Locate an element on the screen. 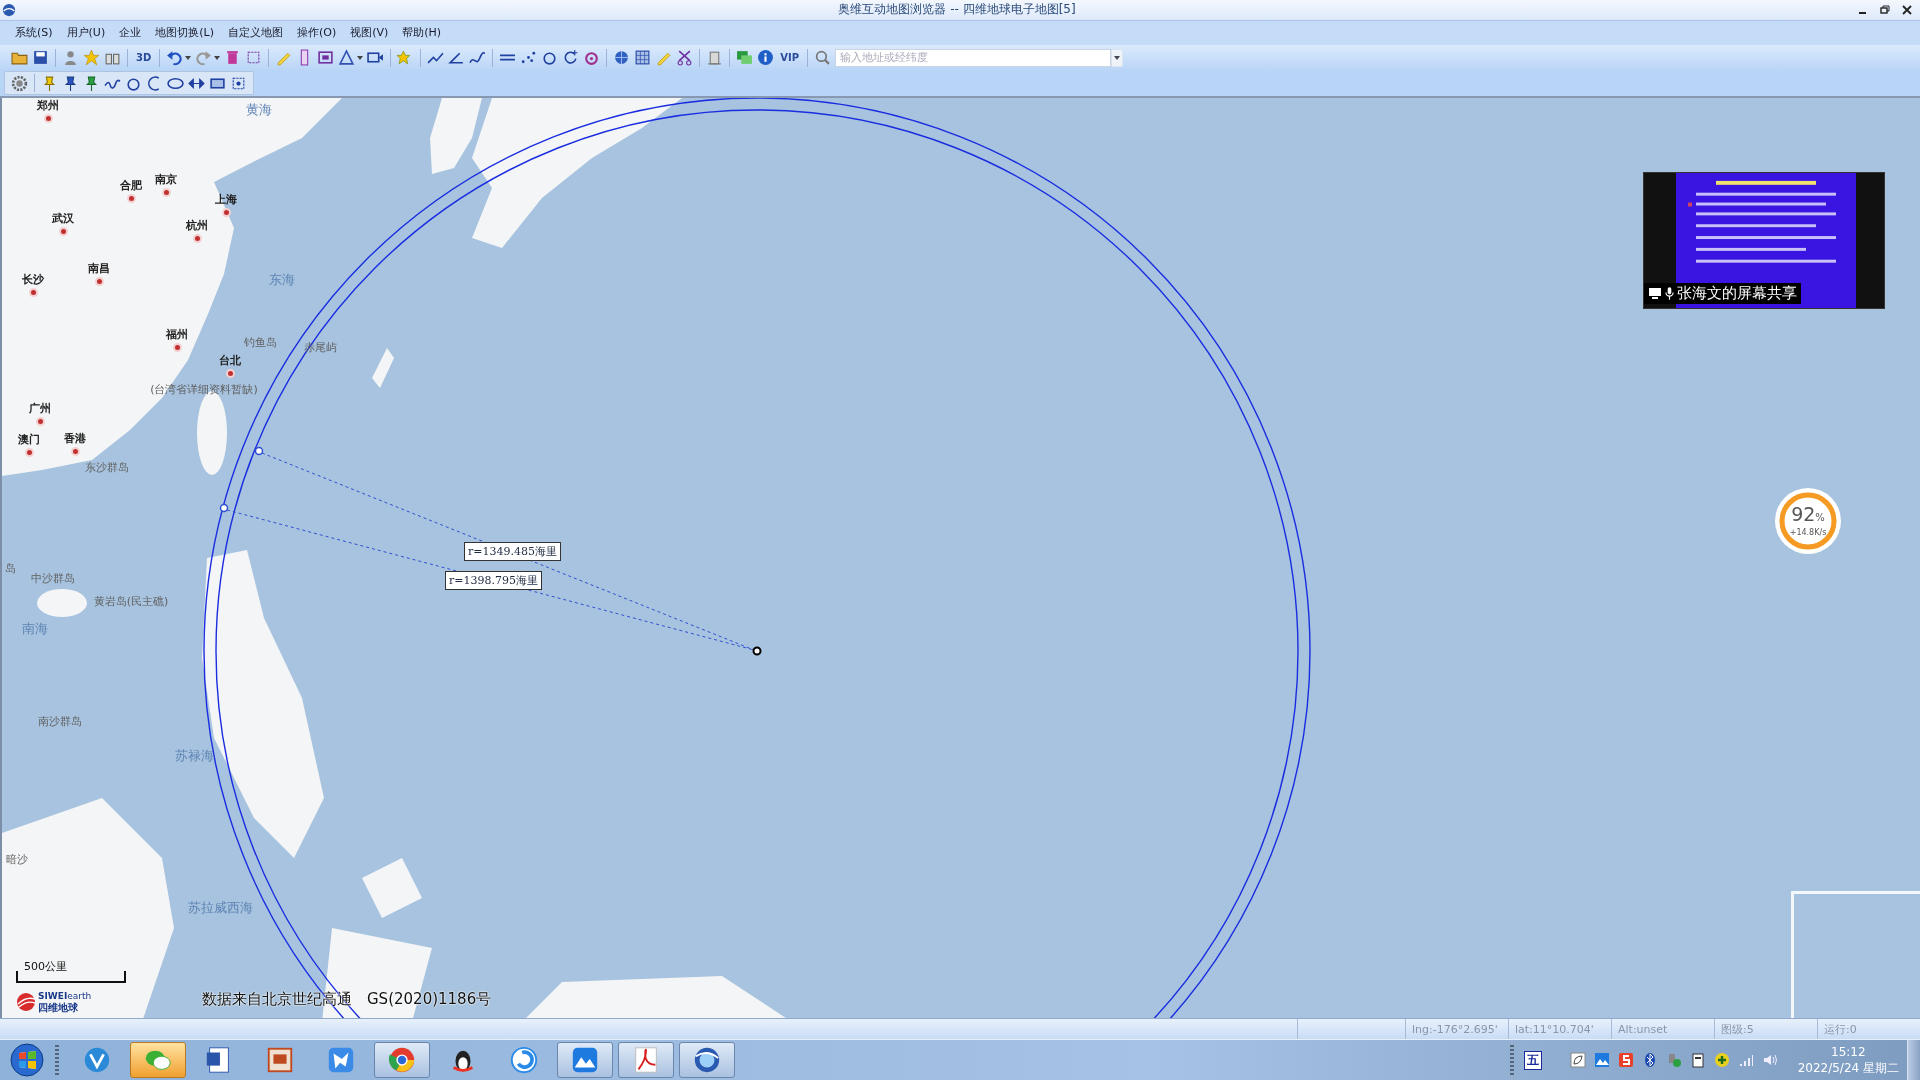 This screenshot has width=1920, height=1080. marker-pin-icon is located at coordinates (91, 83).